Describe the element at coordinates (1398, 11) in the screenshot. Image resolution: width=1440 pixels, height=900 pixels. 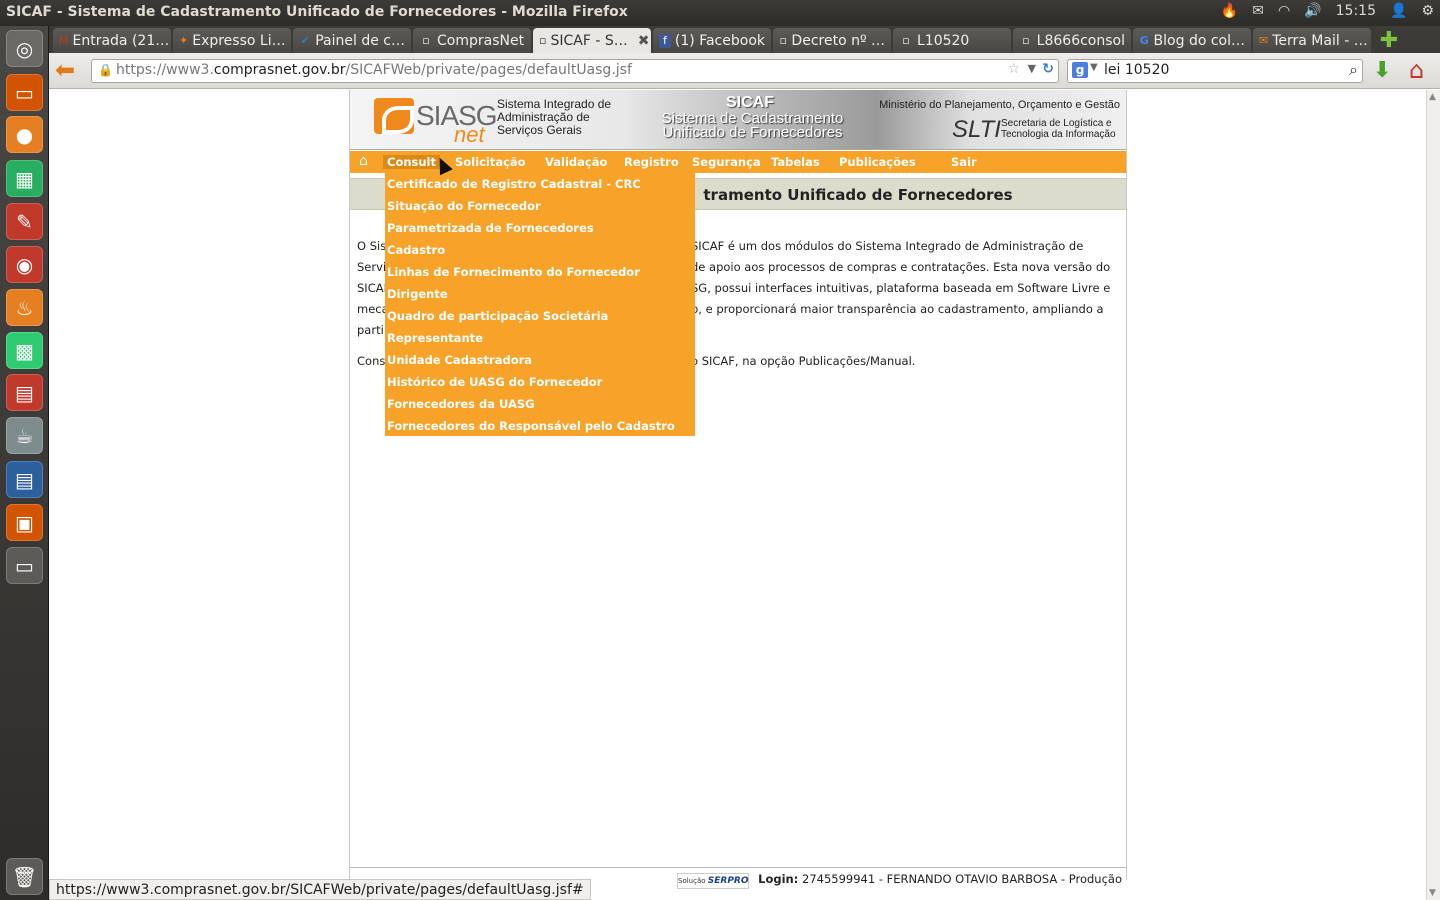
I see `user-icon: 👤` at that location.